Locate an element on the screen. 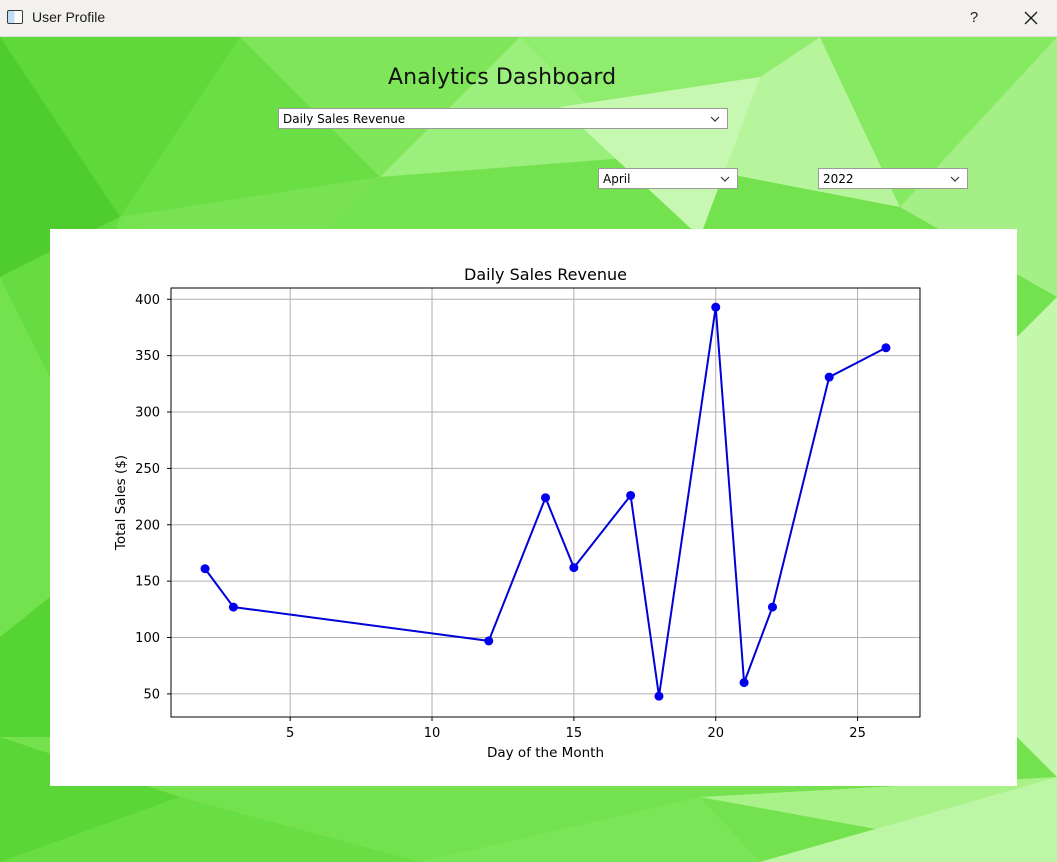  x-tick-label: 5 is located at coordinates (290, 733).